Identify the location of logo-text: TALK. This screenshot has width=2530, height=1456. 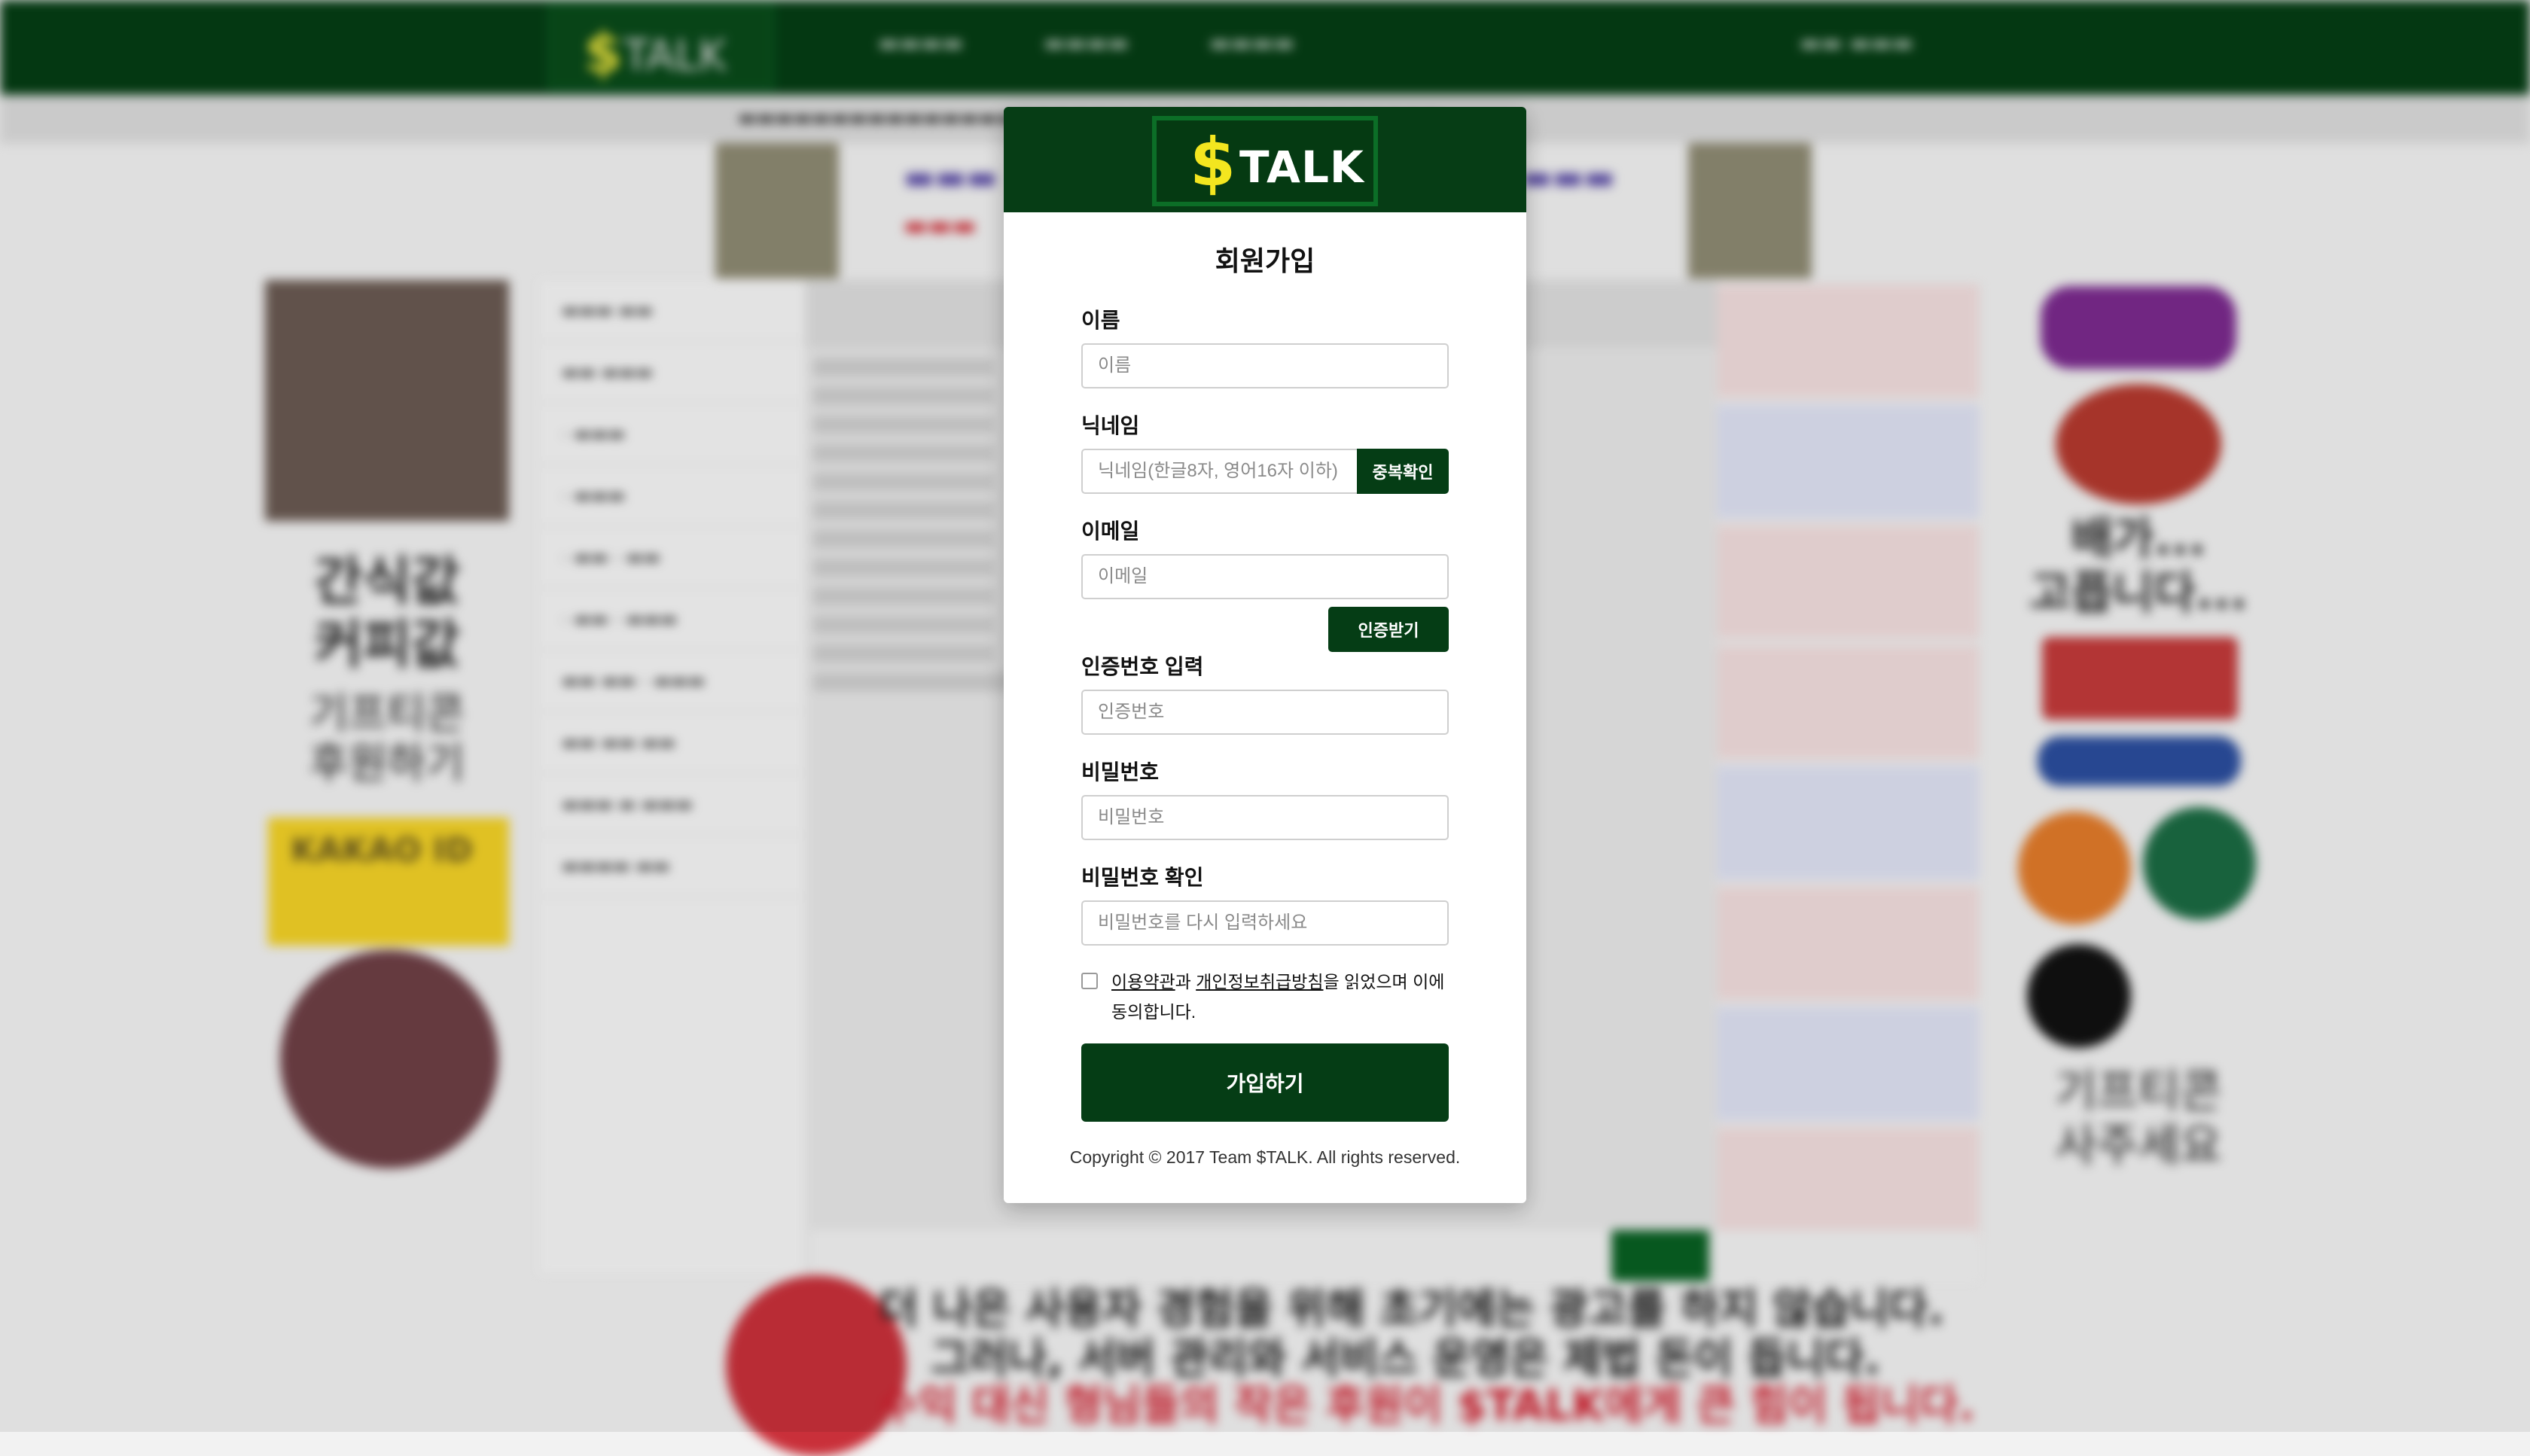
(1302, 167).